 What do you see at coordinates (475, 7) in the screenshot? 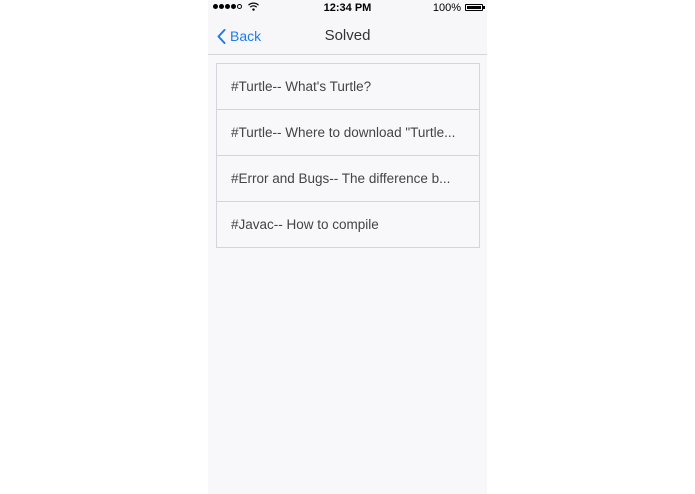
I see `battery-icon` at bounding box center [475, 7].